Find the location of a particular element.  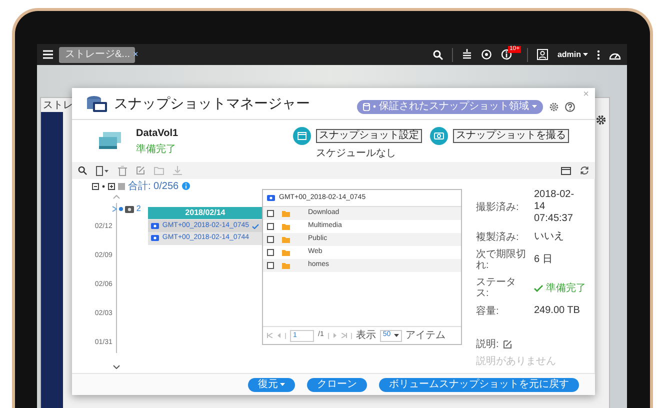

dialog-button: クローン is located at coordinates (337, 385).